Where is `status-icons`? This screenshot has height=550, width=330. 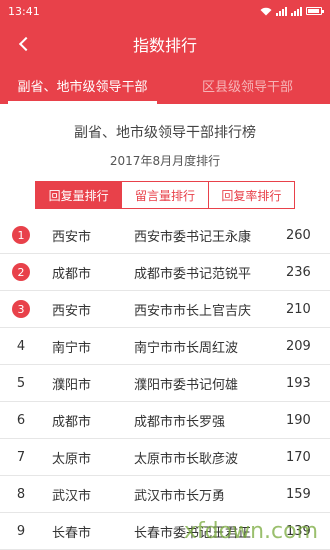
status-icons is located at coordinates (292, 11).